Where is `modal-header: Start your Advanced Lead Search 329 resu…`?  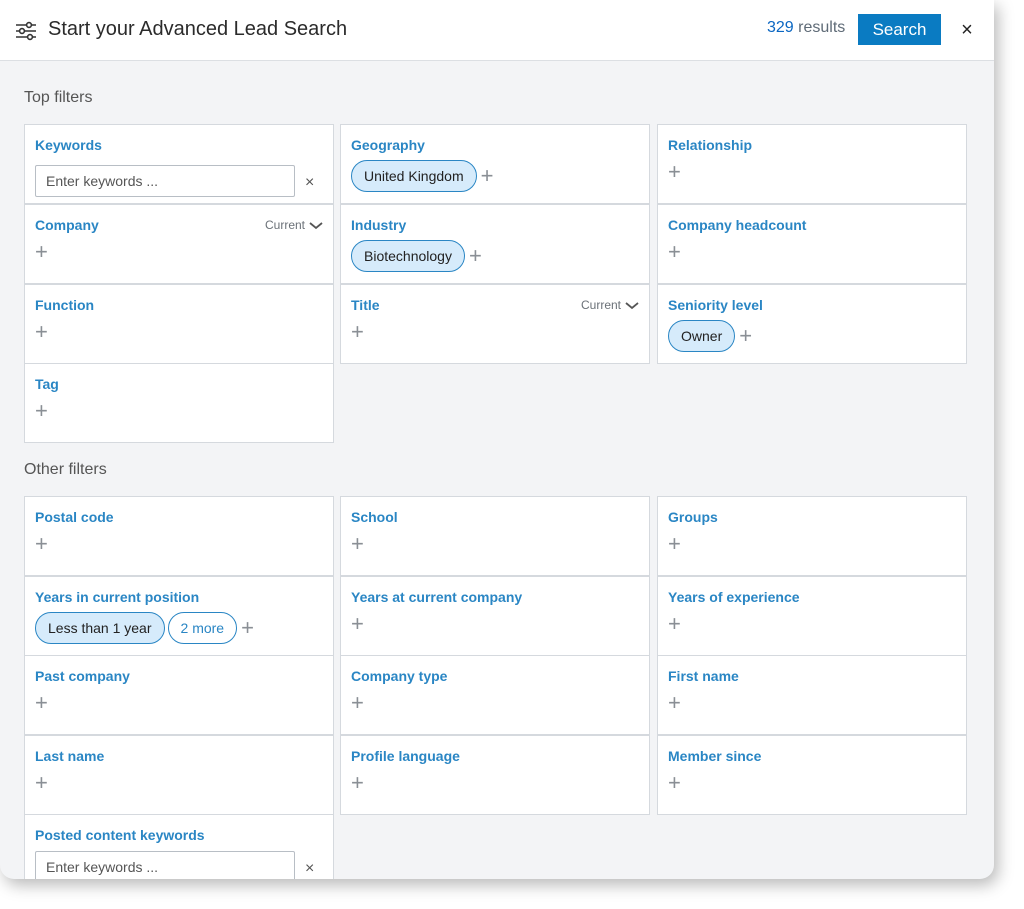
modal-header: Start your Advanced Lead Search 329 resu… is located at coordinates (497, 30).